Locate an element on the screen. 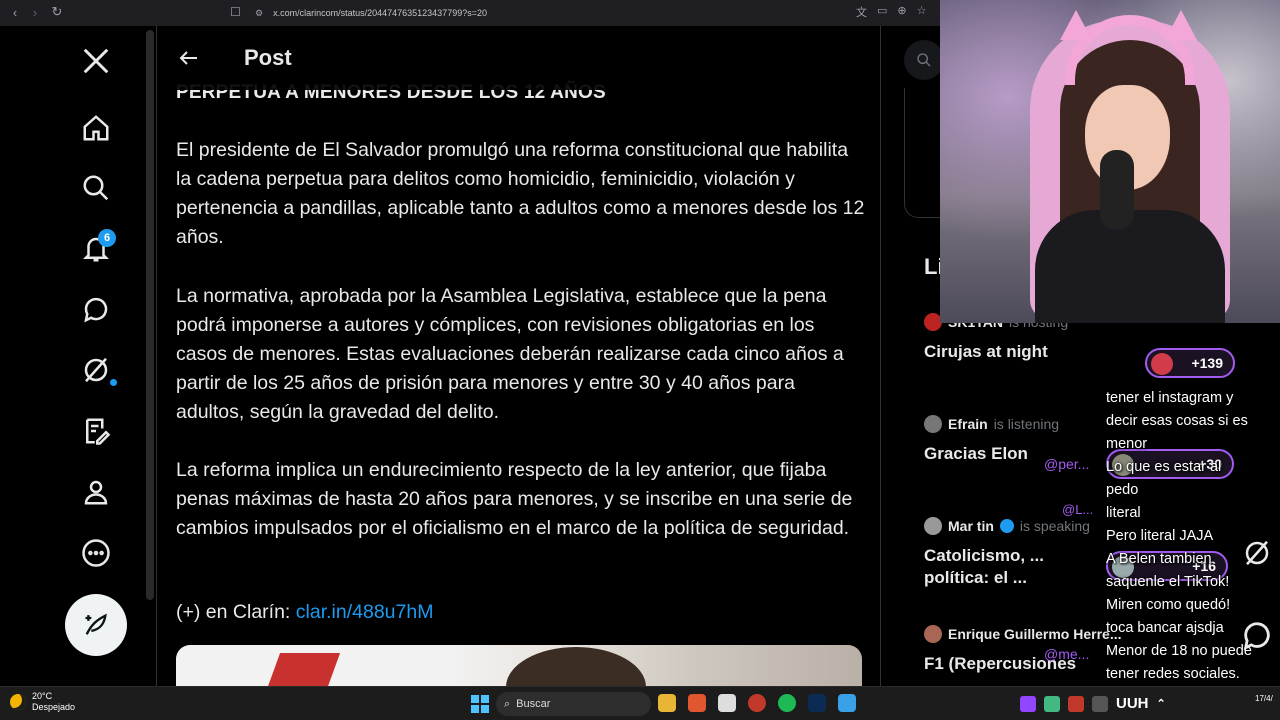 This screenshot has width=1280, height=720. grok-indicator-dot is located at coordinates (113, 382).